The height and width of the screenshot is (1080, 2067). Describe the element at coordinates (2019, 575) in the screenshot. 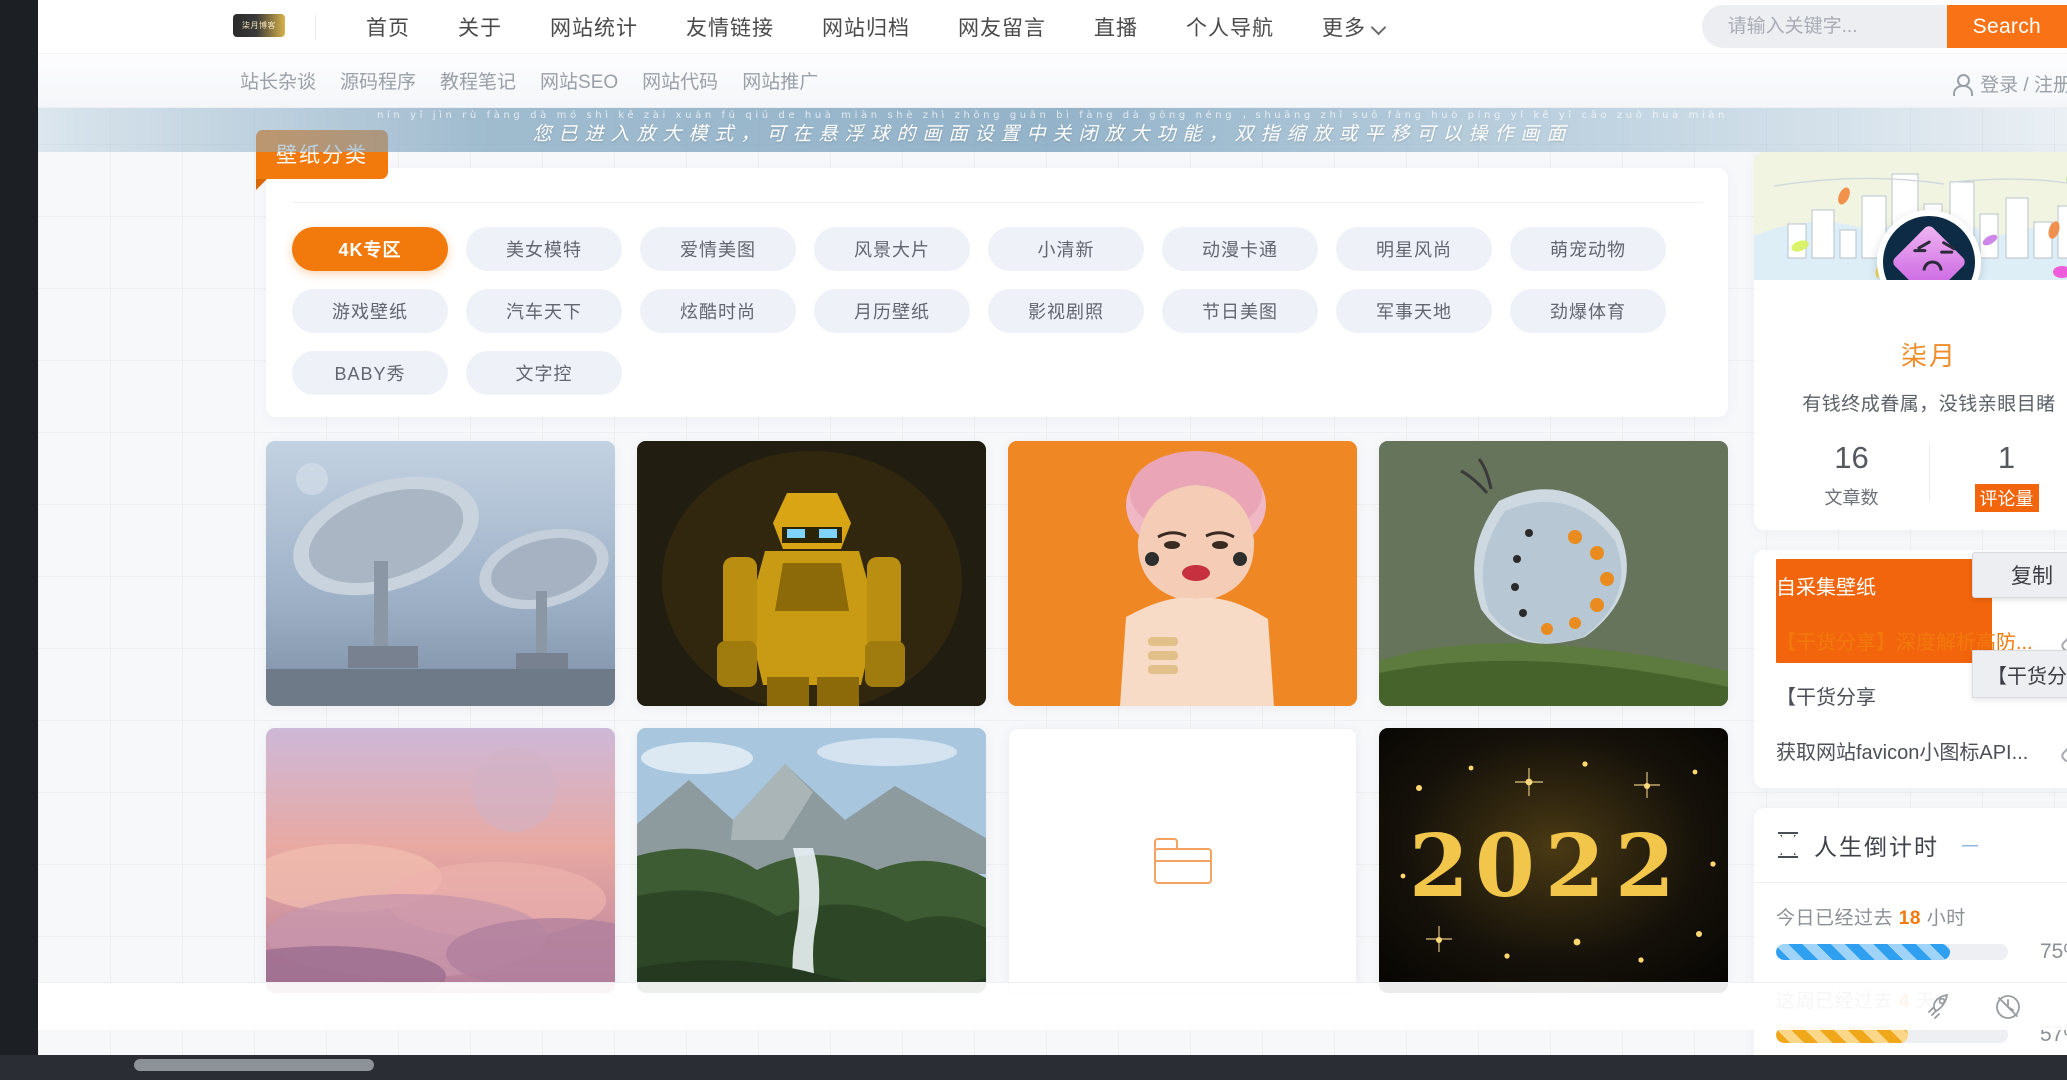

I see `context-menu-copy: 复制` at that location.